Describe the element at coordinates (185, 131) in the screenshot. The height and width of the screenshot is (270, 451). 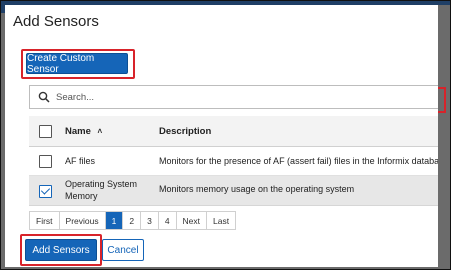
I see `column-header-description: Description` at that location.